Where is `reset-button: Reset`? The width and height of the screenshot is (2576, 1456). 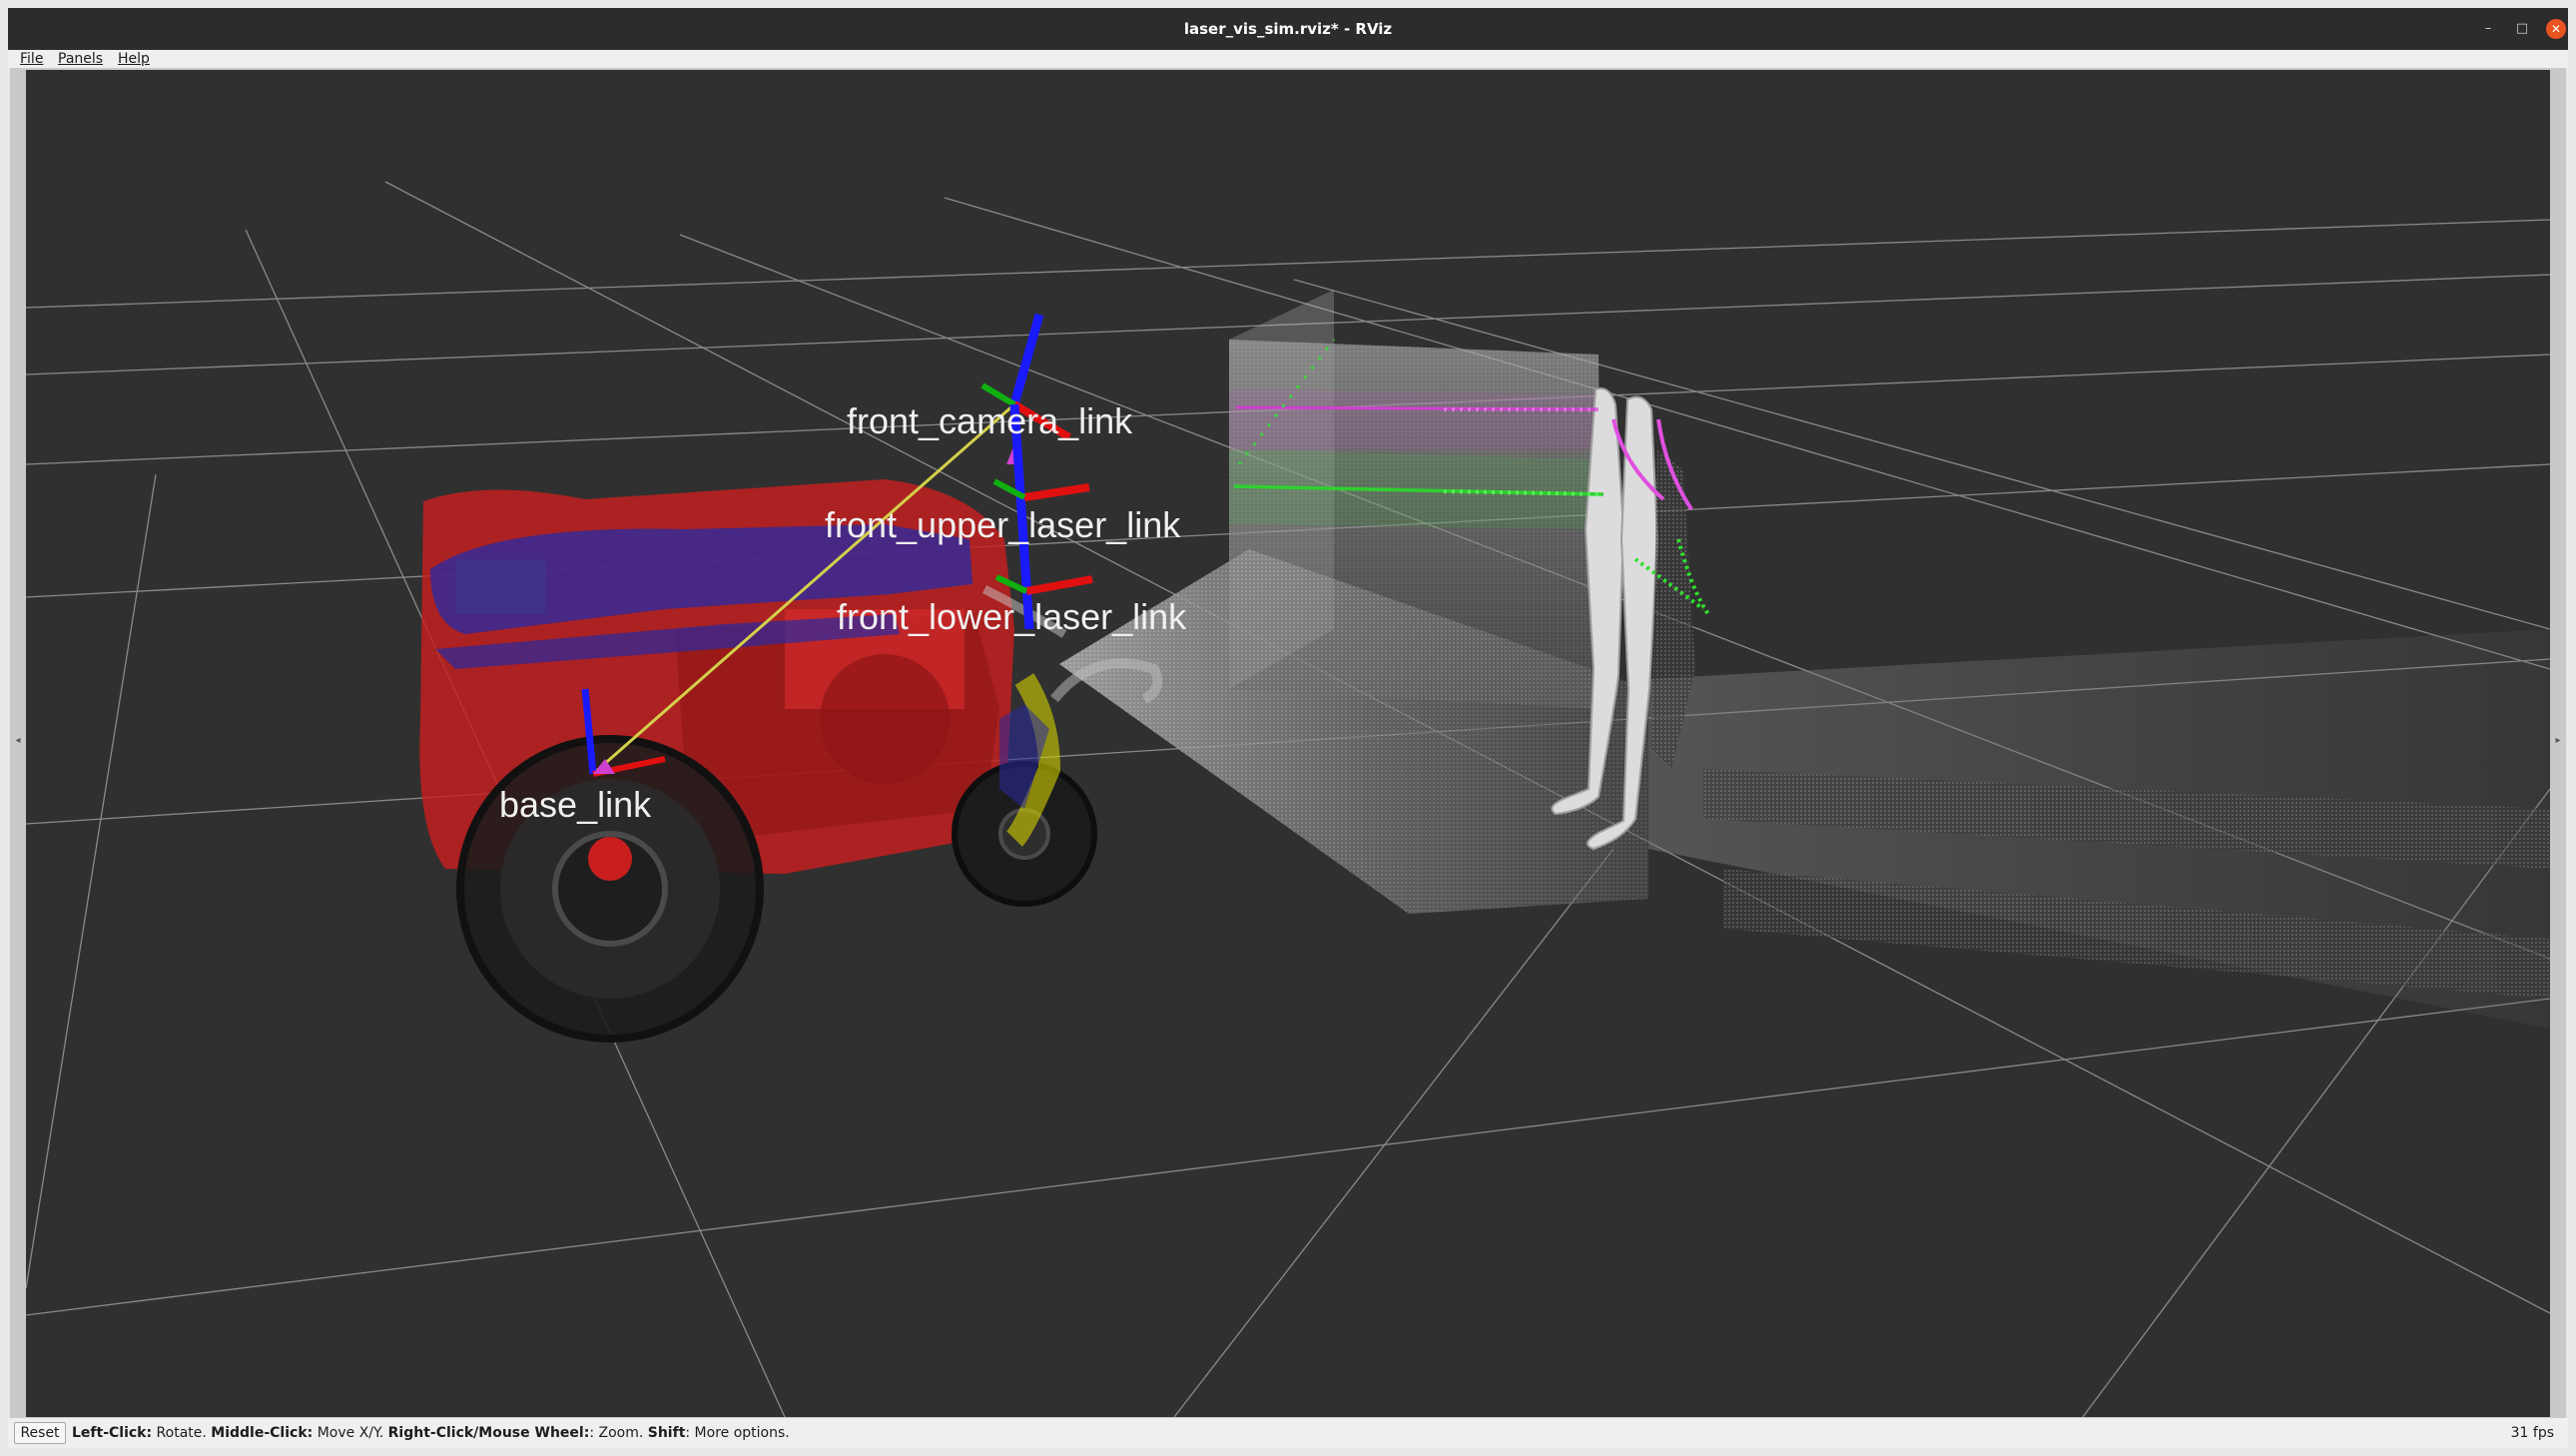
reset-button: Reset is located at coordinates (40, 1433).